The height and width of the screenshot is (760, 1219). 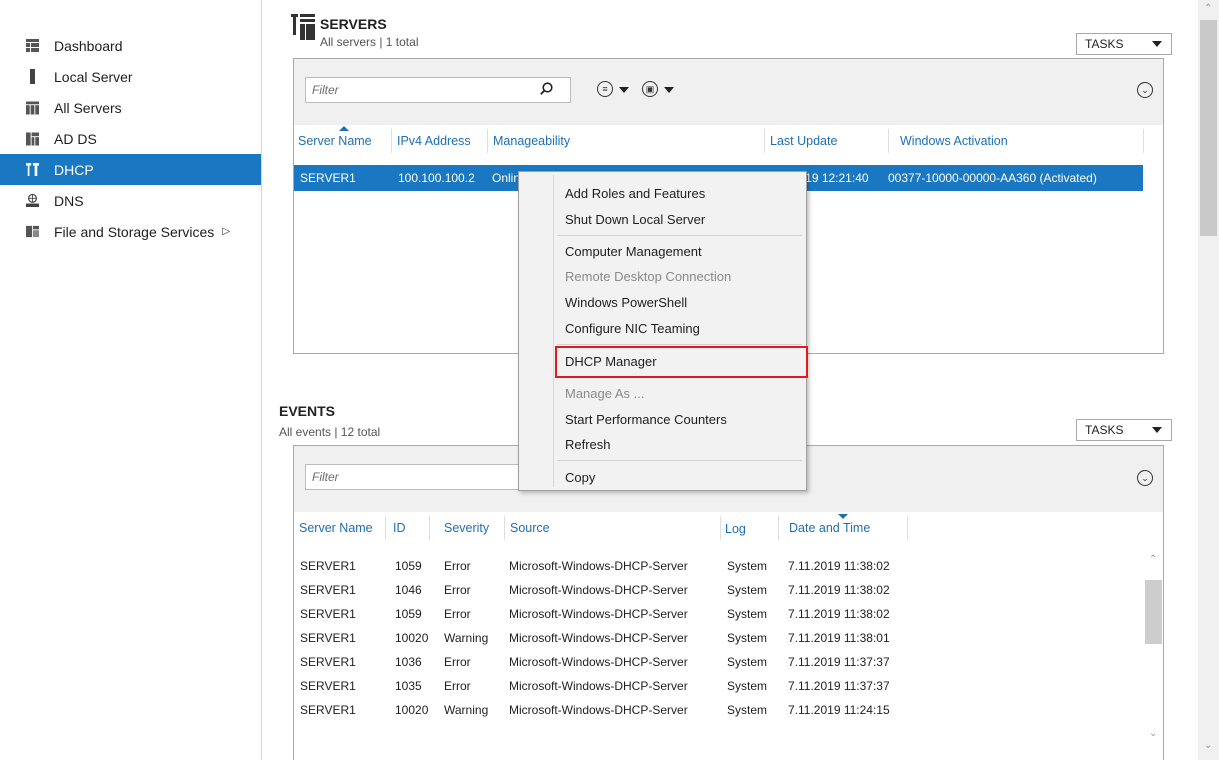 I want to click on cell-id: 1036, so click(x=408, y=662).